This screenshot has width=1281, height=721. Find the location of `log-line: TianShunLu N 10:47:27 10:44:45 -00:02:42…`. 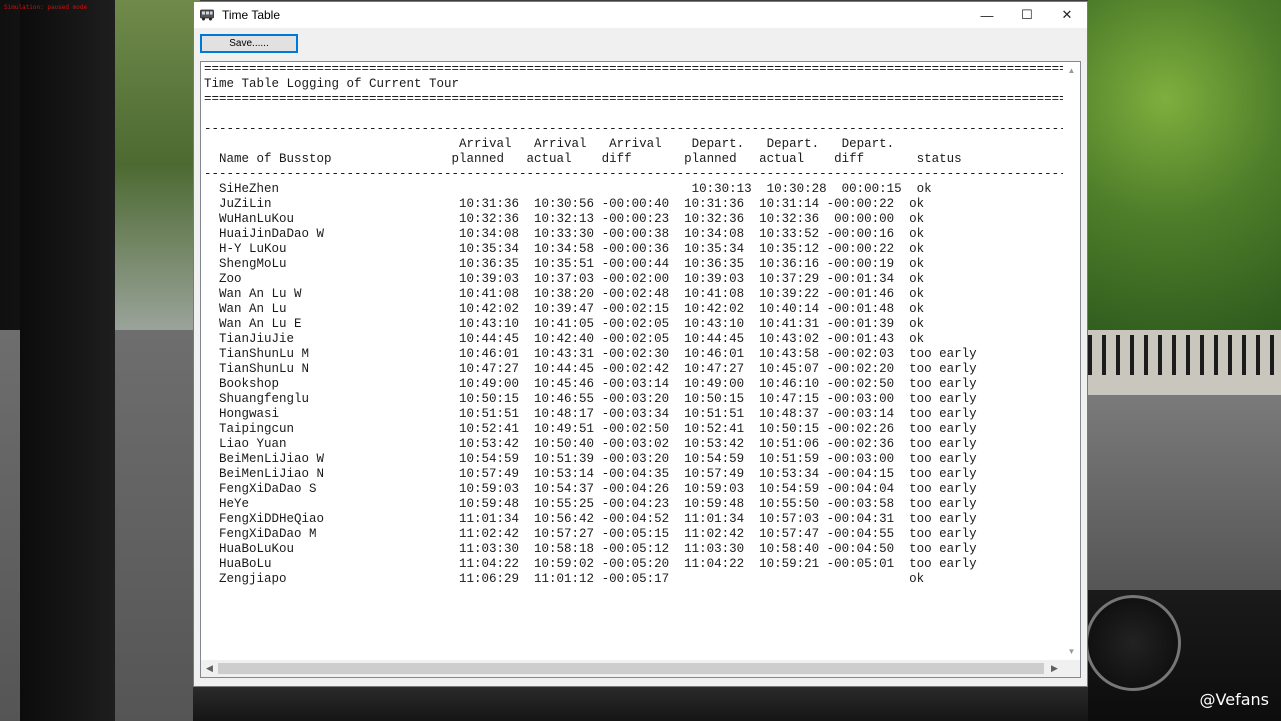

log-line: TianShunLu N 10:47:27 10:44:45 -00:02:42… is located at coordinates (590, 369).